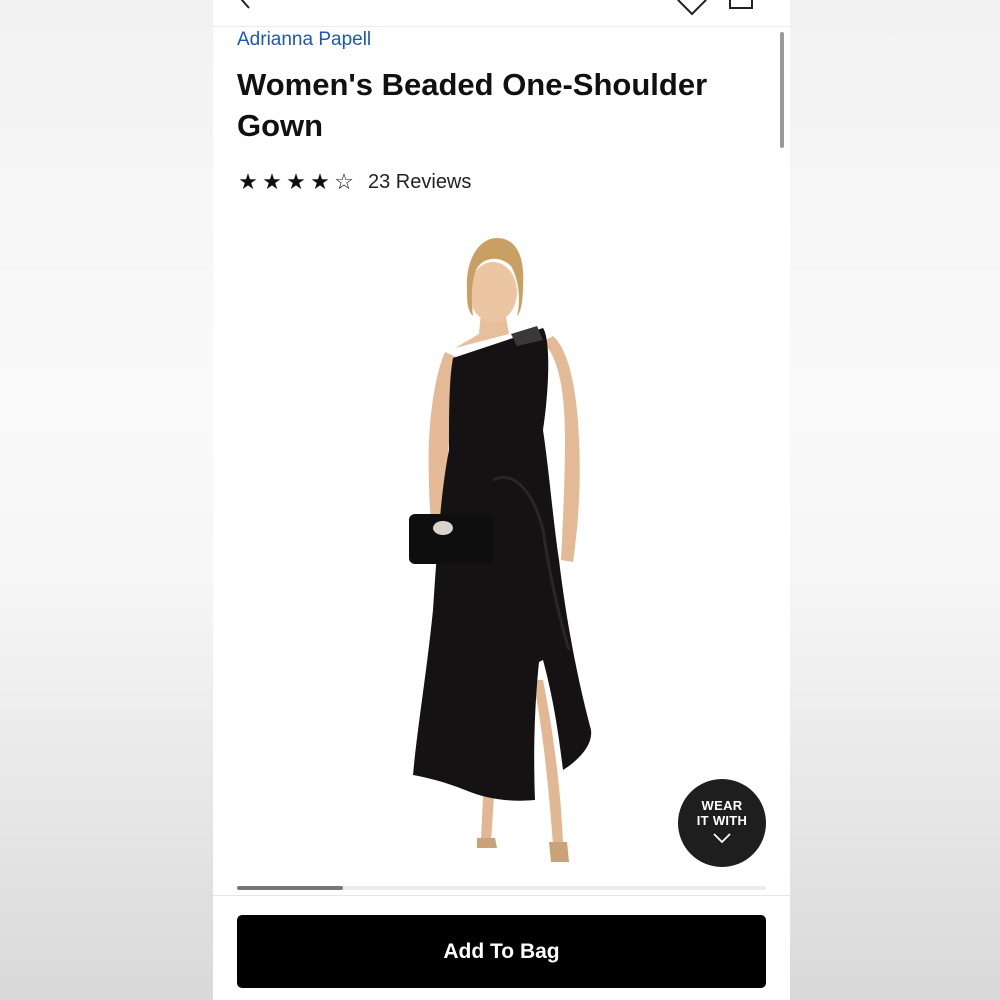 This screenshot has height=1000, width=1000. I want to click on face, so click(493, 292).